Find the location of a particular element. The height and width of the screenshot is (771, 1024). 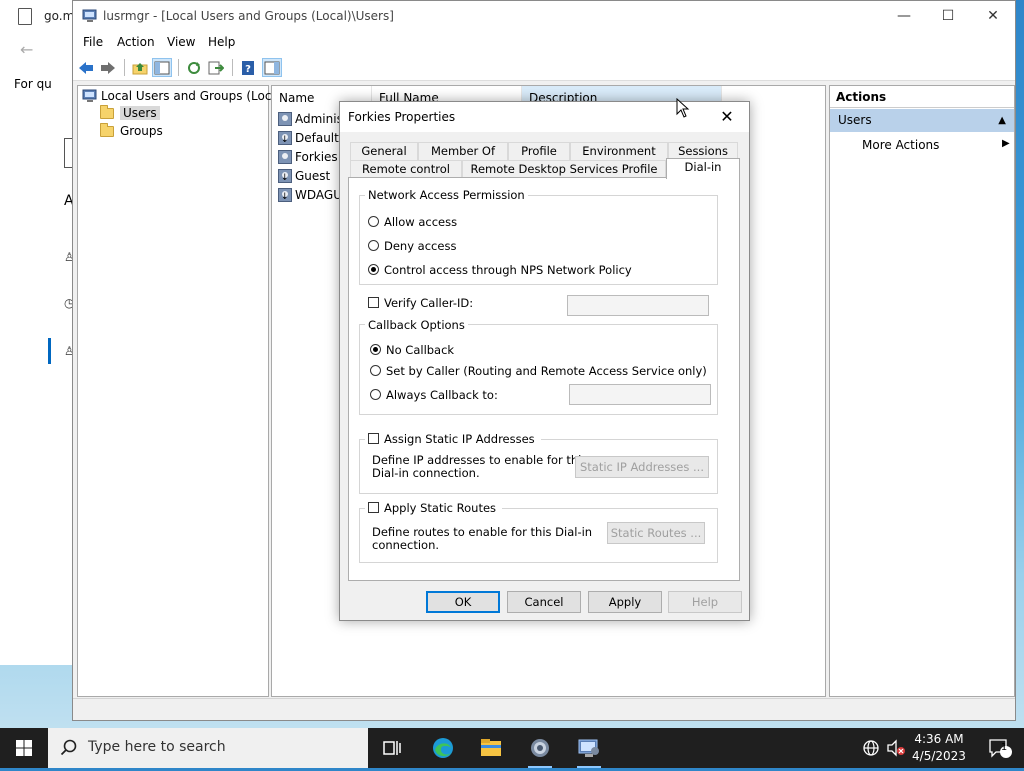

assign-static-ip-checkbox is located at coordinates (373, 438).